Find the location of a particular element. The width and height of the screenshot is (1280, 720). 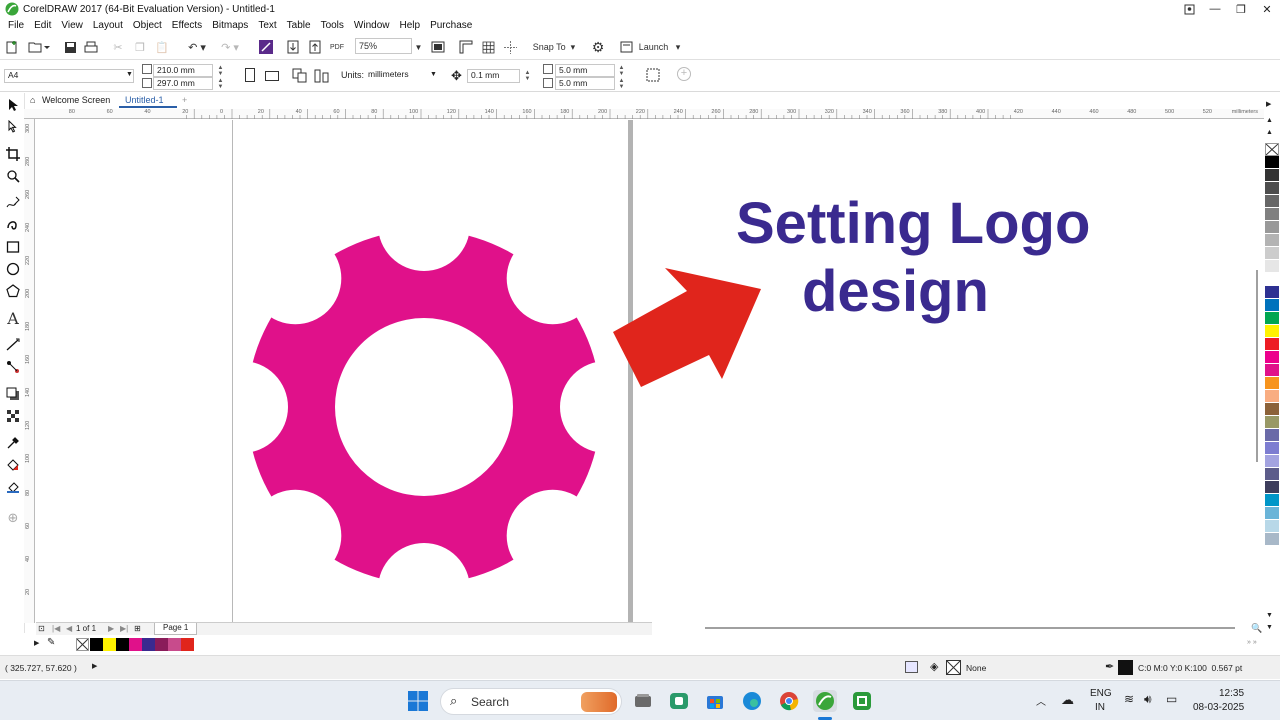

volume-icon: 🔊︎ is located at coordinates (1148, 699).